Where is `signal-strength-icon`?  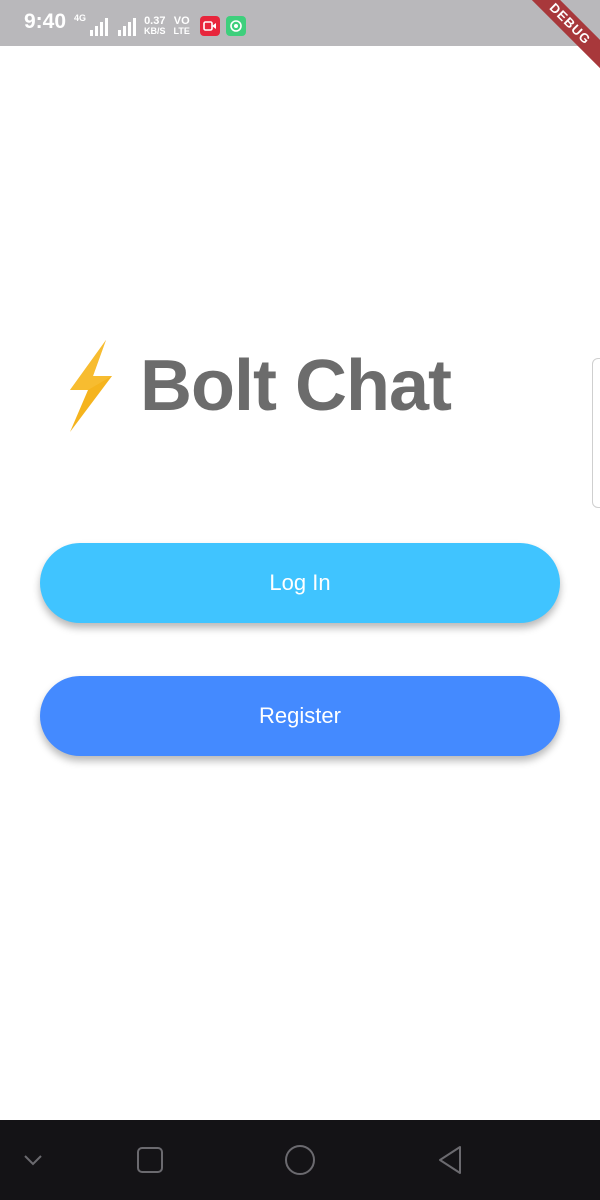
signal-strength-icon is located at coordinates (99, 27).